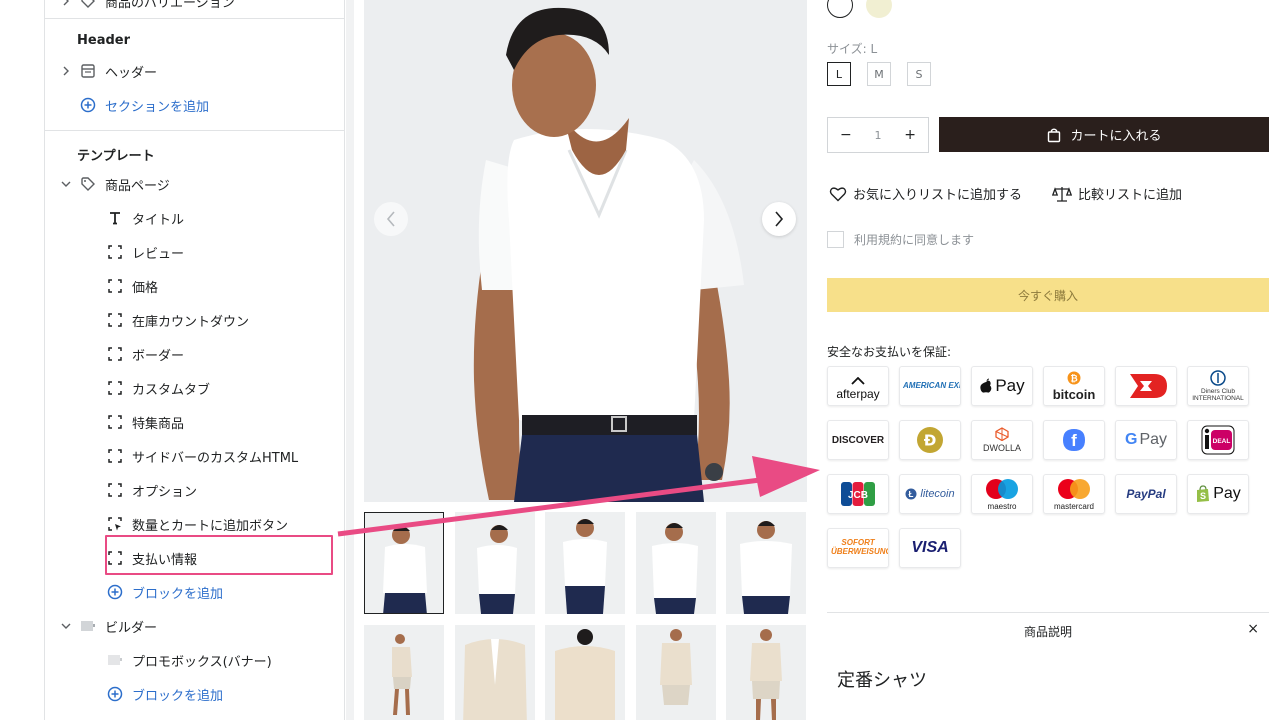  I want to click on compare-label: 比較リストに追加, so click(1130, 195).